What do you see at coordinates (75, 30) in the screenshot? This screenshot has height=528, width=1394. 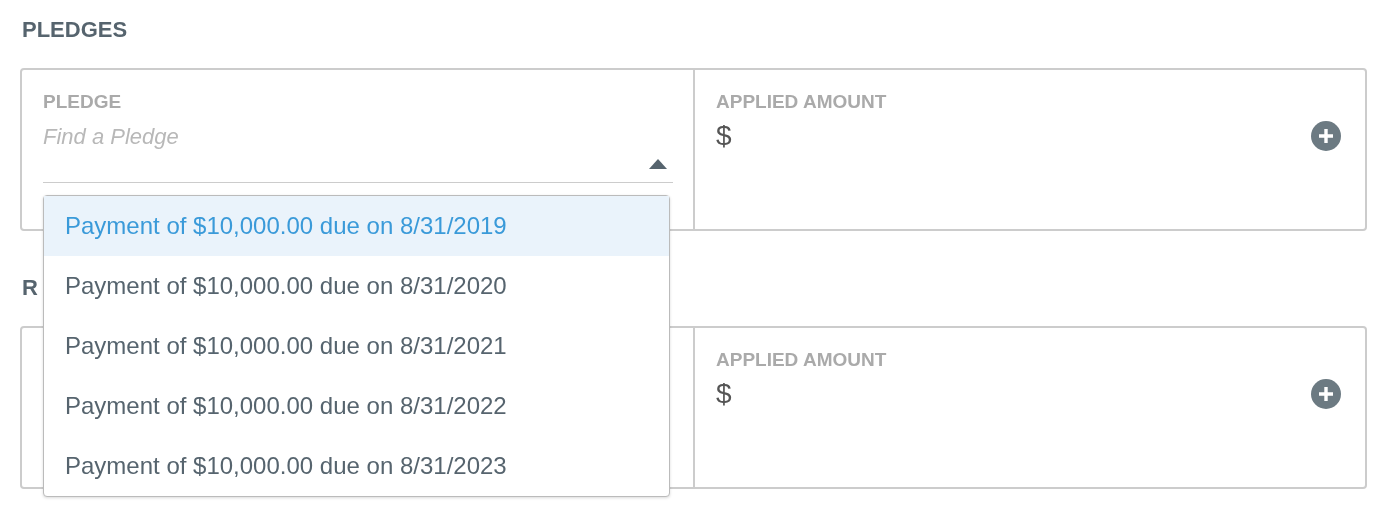 I see `section-heading: PLEDGES` at bounding box center [75, 30].